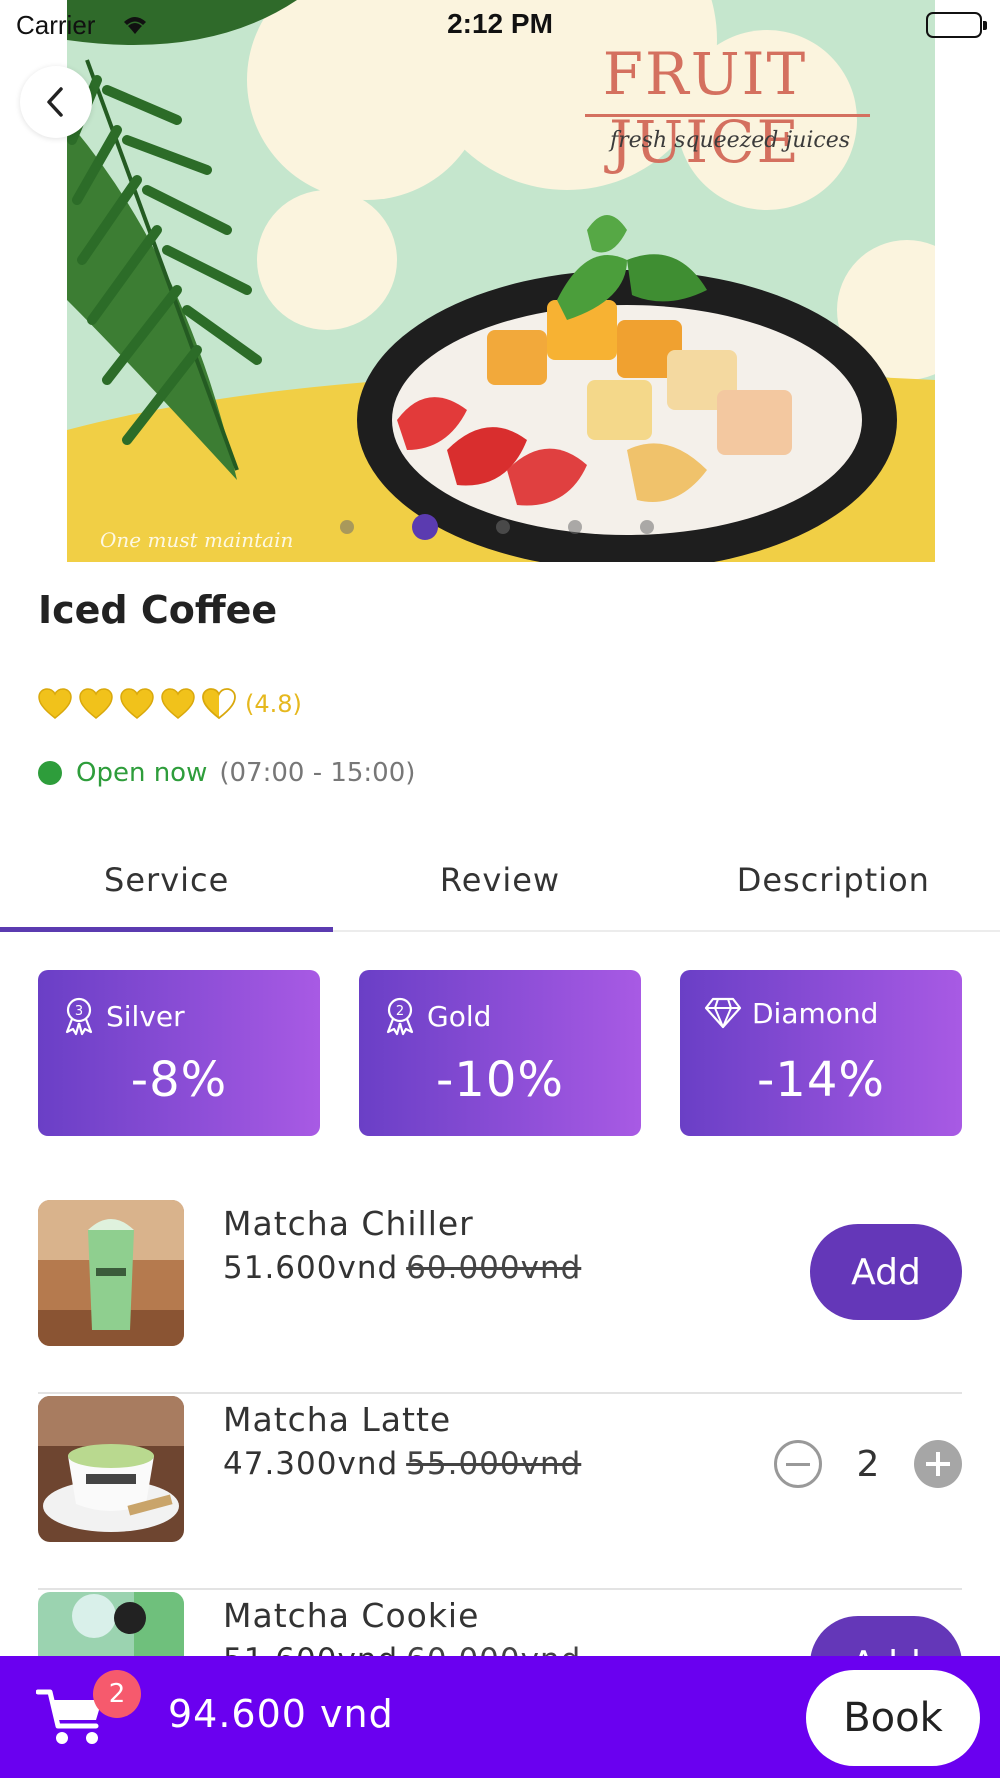  I want to click on medal-3-icon: 3, so click(79, 1016).